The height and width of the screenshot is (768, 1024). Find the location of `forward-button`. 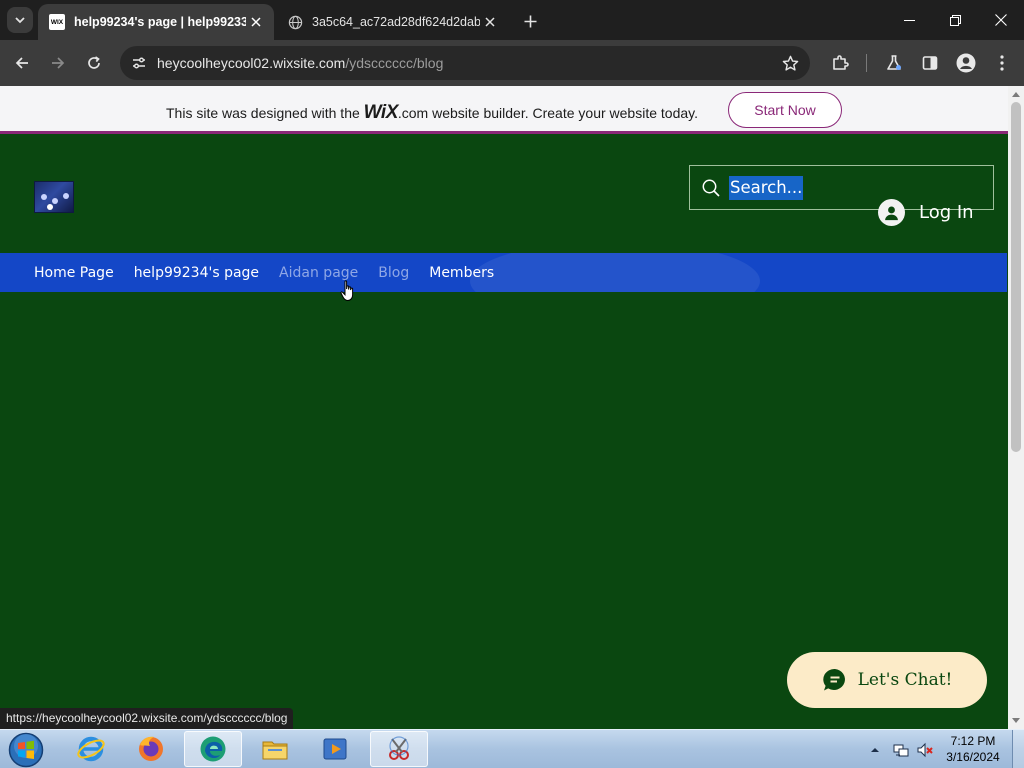

forward-button is located at coordinates (58, 63).